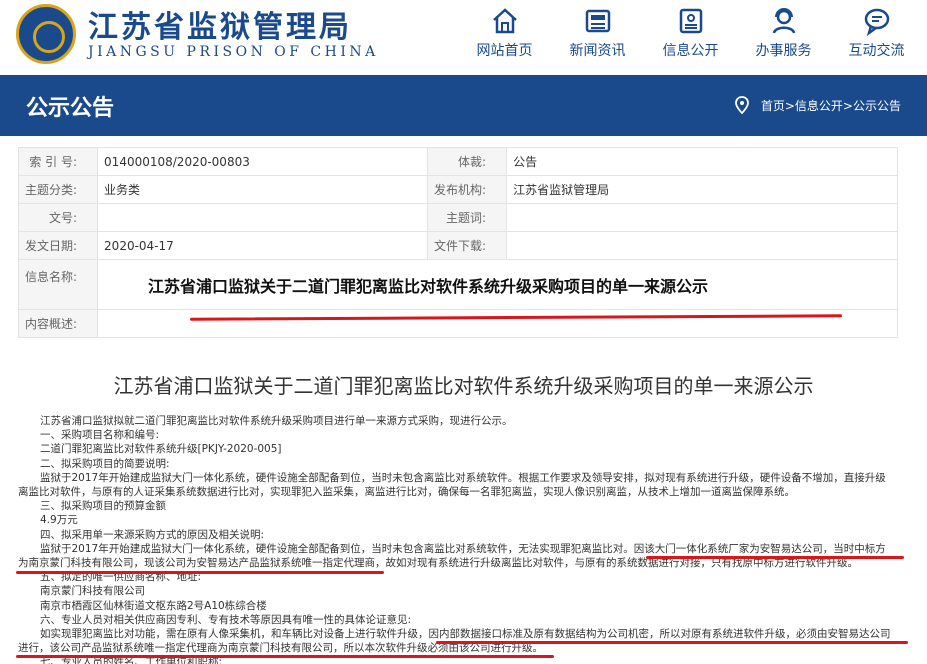  What do you see at coordinates (690, 21) in the screenshot?
I see `document-icon` at bounding box center [690, 21].